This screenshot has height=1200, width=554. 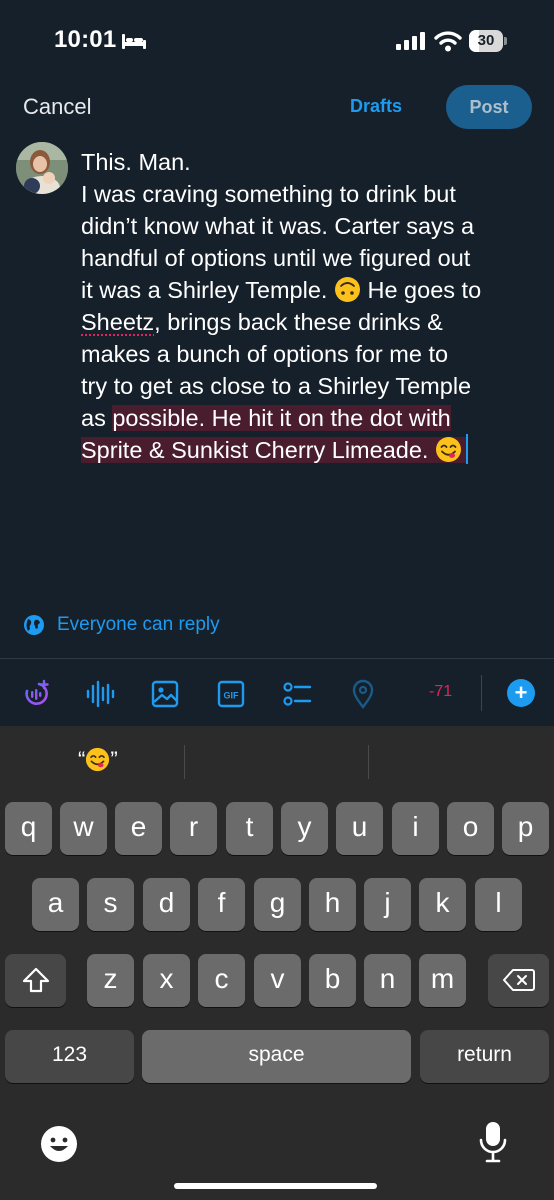 I want to click on compose-text: didn’t know what it was. Carter says a, so click(x=278, y=226).